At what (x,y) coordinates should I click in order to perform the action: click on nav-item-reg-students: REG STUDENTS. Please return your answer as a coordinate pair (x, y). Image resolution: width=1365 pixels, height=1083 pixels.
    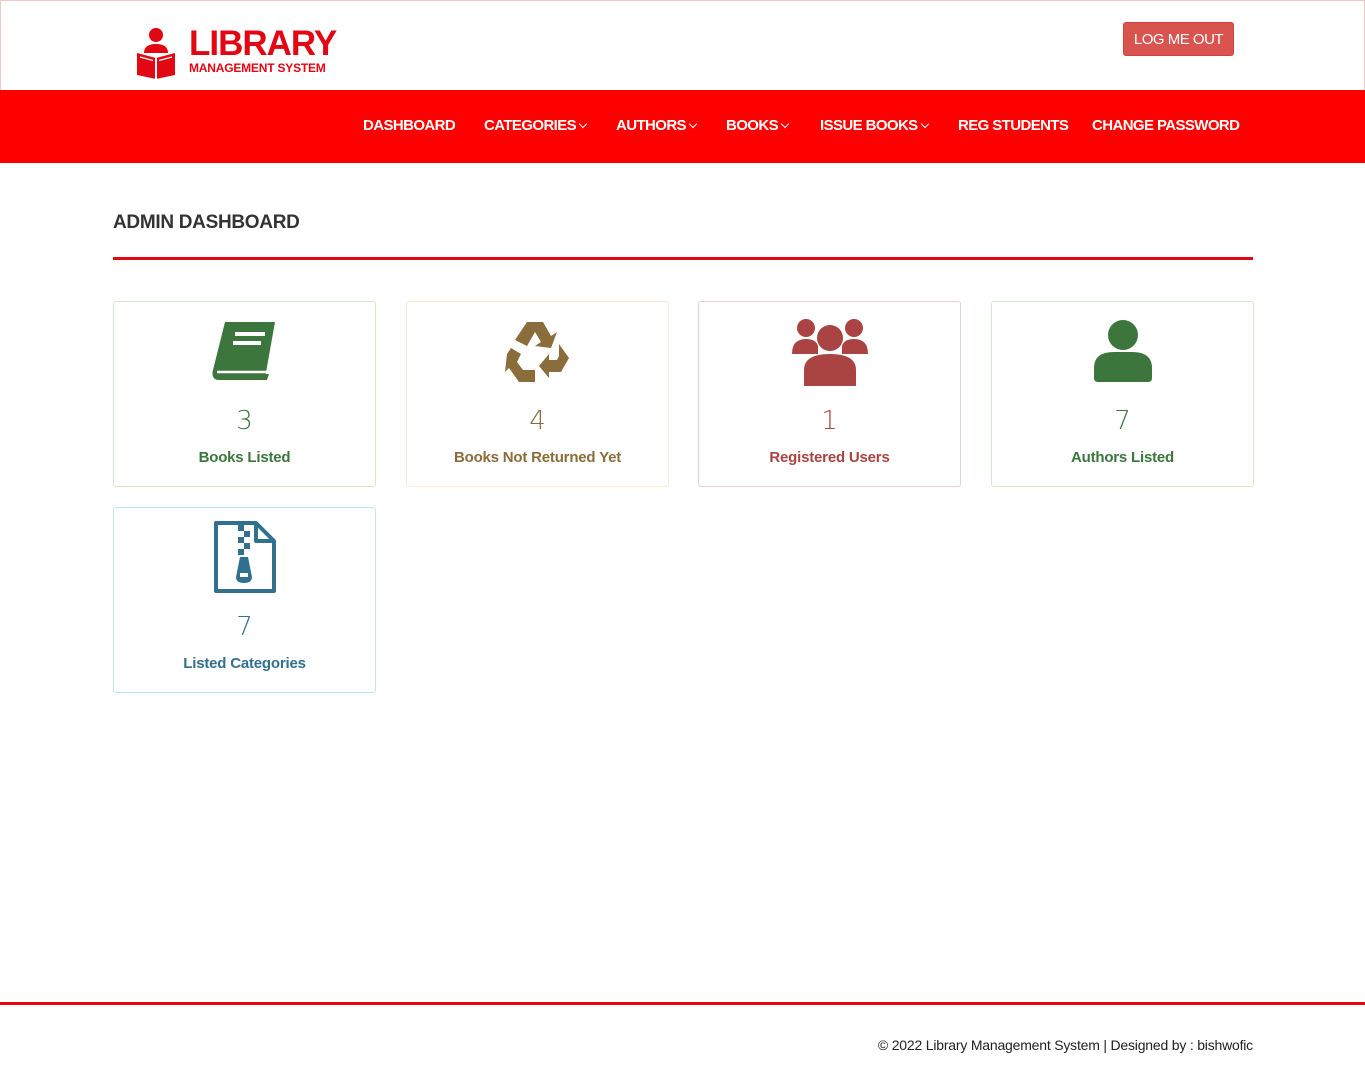
    Looking at the image, I should click on (1013, 126).